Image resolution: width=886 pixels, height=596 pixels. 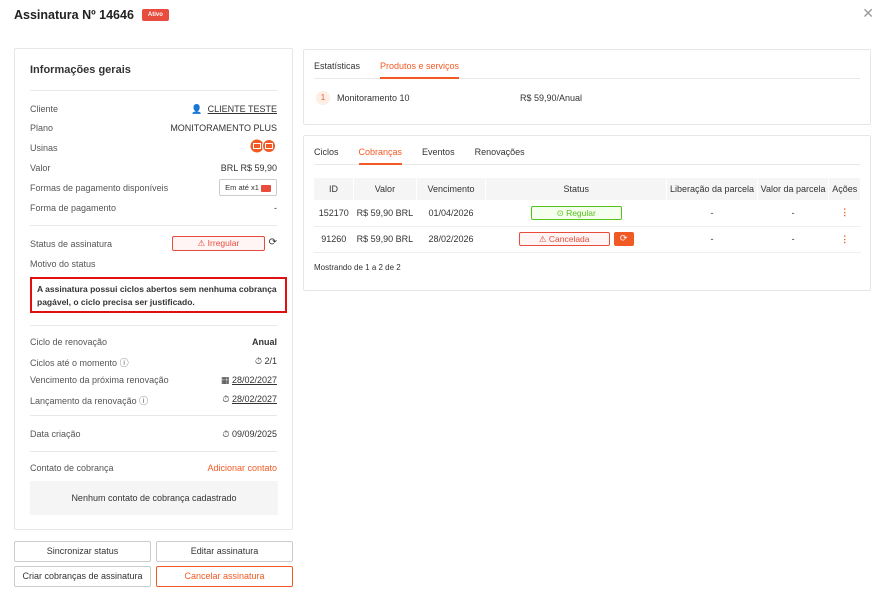 I want to click on venc-value-row: ▦ 28/02/2027, so click(x=249, y=380).